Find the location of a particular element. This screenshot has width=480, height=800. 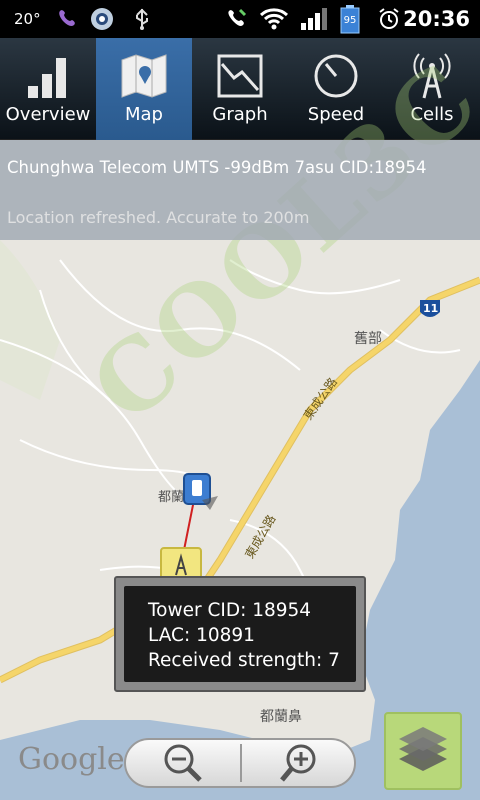

call-forward-icon is located at coordinates (237, 19).